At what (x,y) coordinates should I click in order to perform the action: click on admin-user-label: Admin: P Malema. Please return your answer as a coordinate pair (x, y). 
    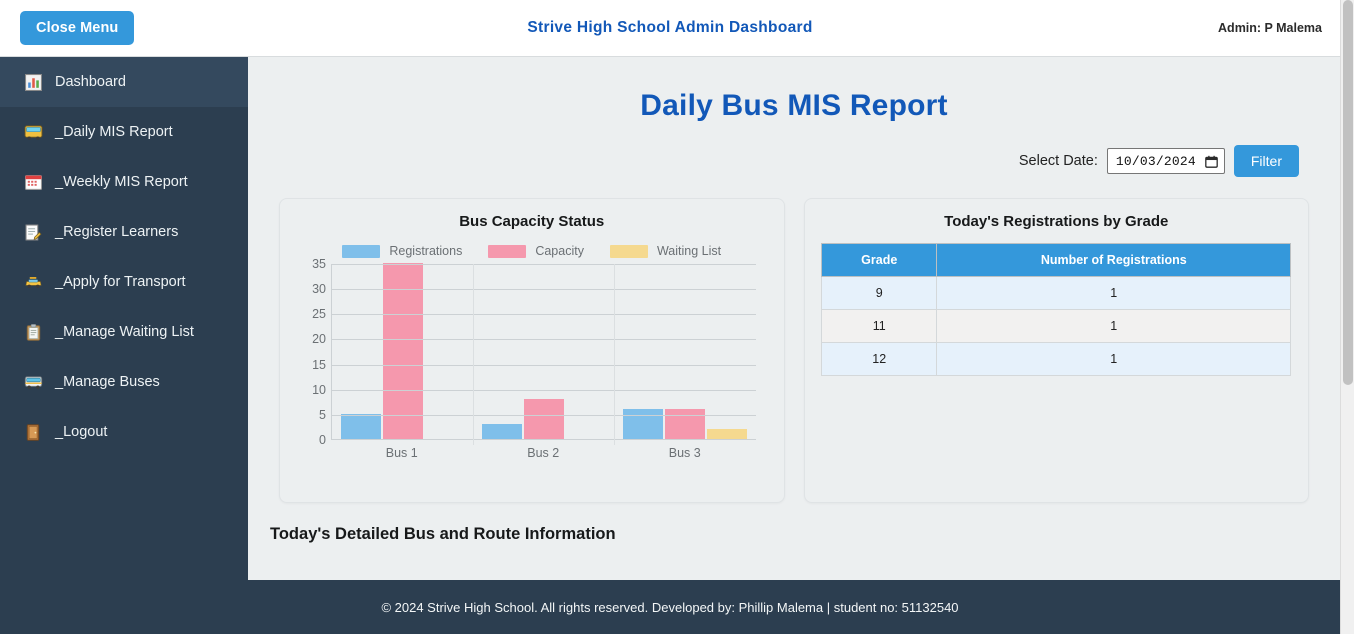
    Looking at the image, I should click on (1270, 28).